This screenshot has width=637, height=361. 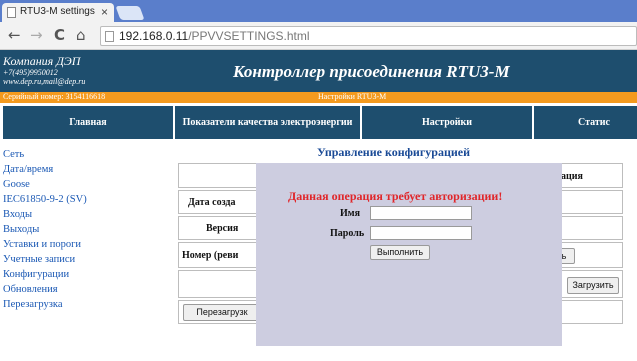 What do you see at coordinates (267, 122) in the screenshot?
I see `menu-item-power-quality: Показатели качества электроэнергии` at bounding box center [267, 122].